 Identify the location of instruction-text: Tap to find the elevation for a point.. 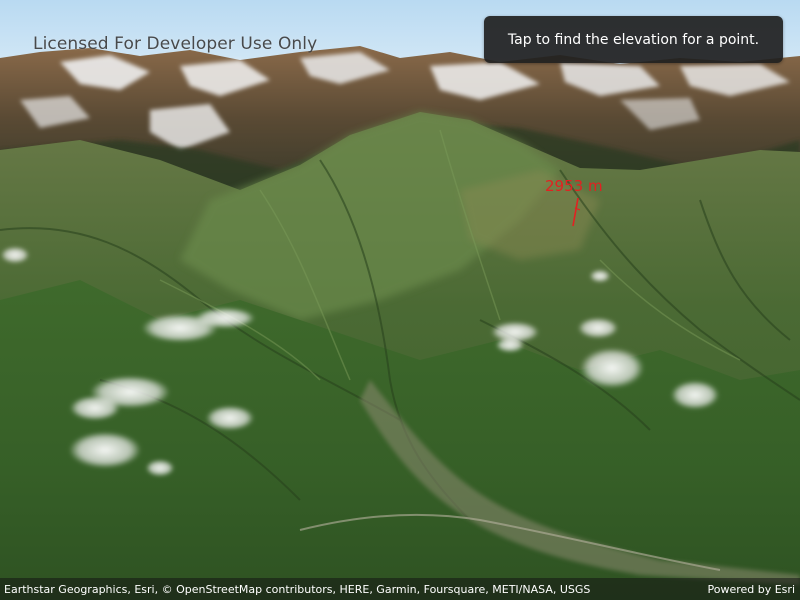
(633, 39).